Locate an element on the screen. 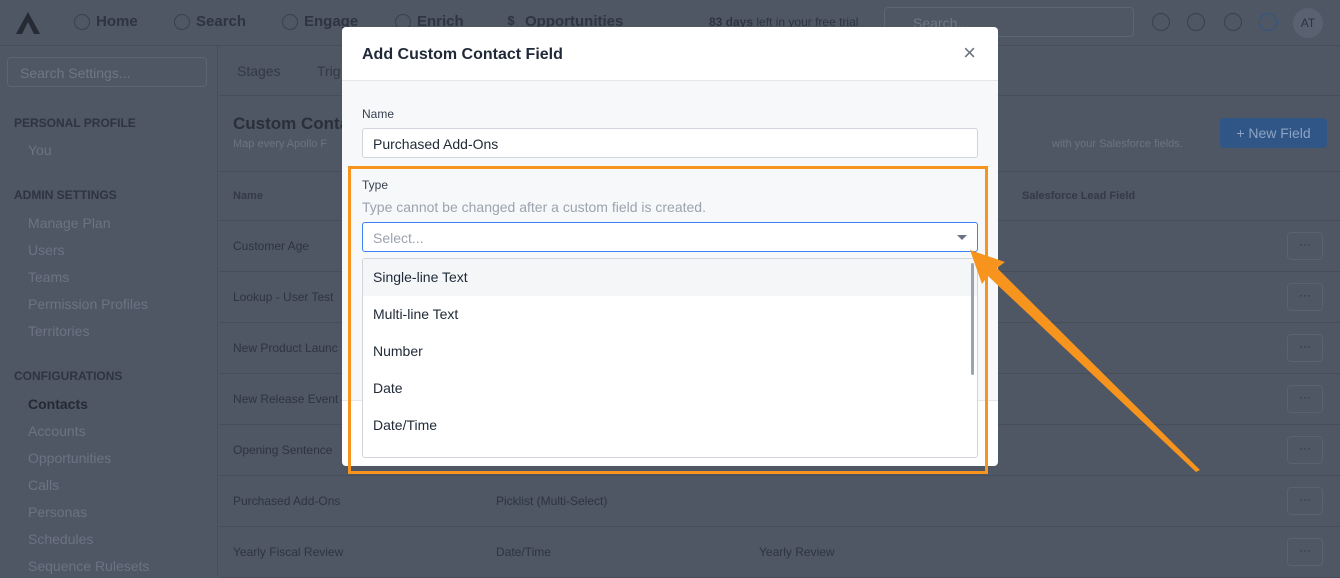 The image size is (1340, 578). nav-label: Search is located at coordinates (221, 21).